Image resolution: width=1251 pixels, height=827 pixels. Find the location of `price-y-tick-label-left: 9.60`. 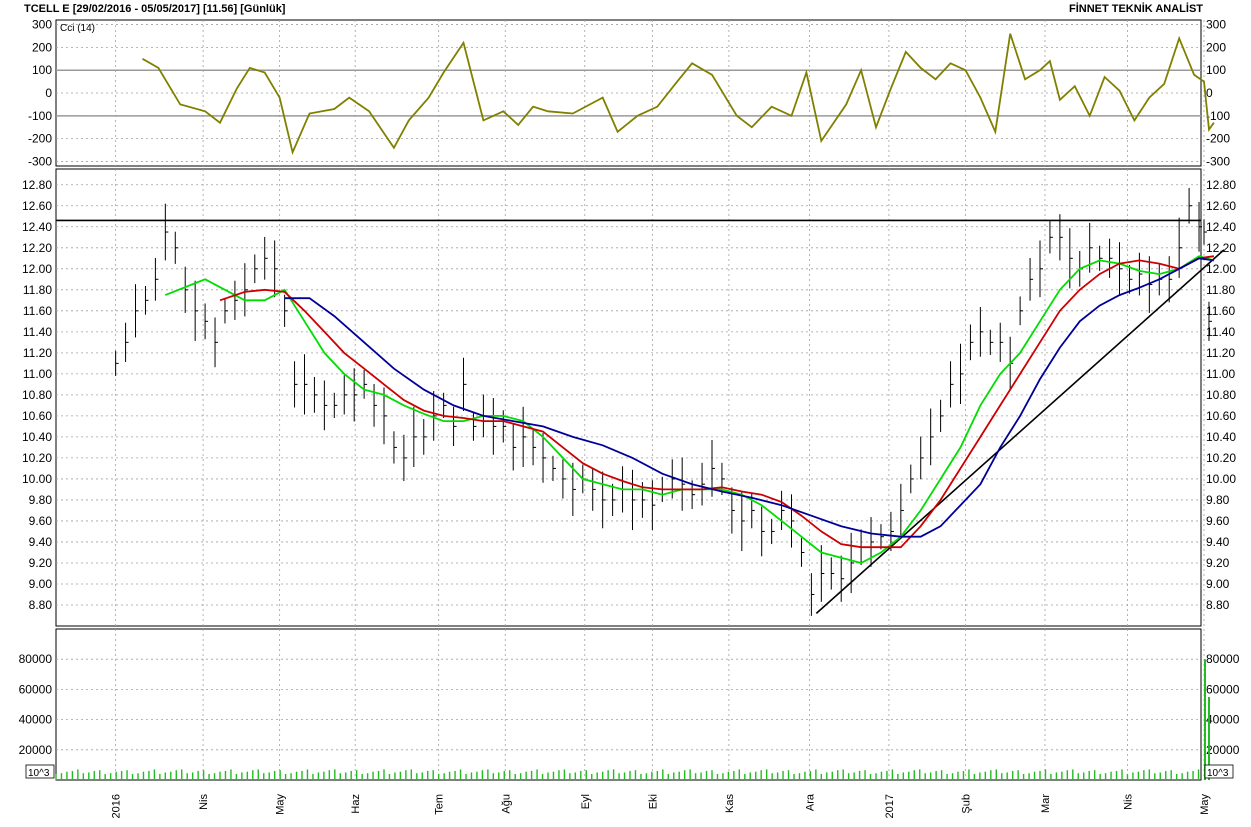

price-y-tick-label-left: 9.60 is located at coordinates (41, 521).